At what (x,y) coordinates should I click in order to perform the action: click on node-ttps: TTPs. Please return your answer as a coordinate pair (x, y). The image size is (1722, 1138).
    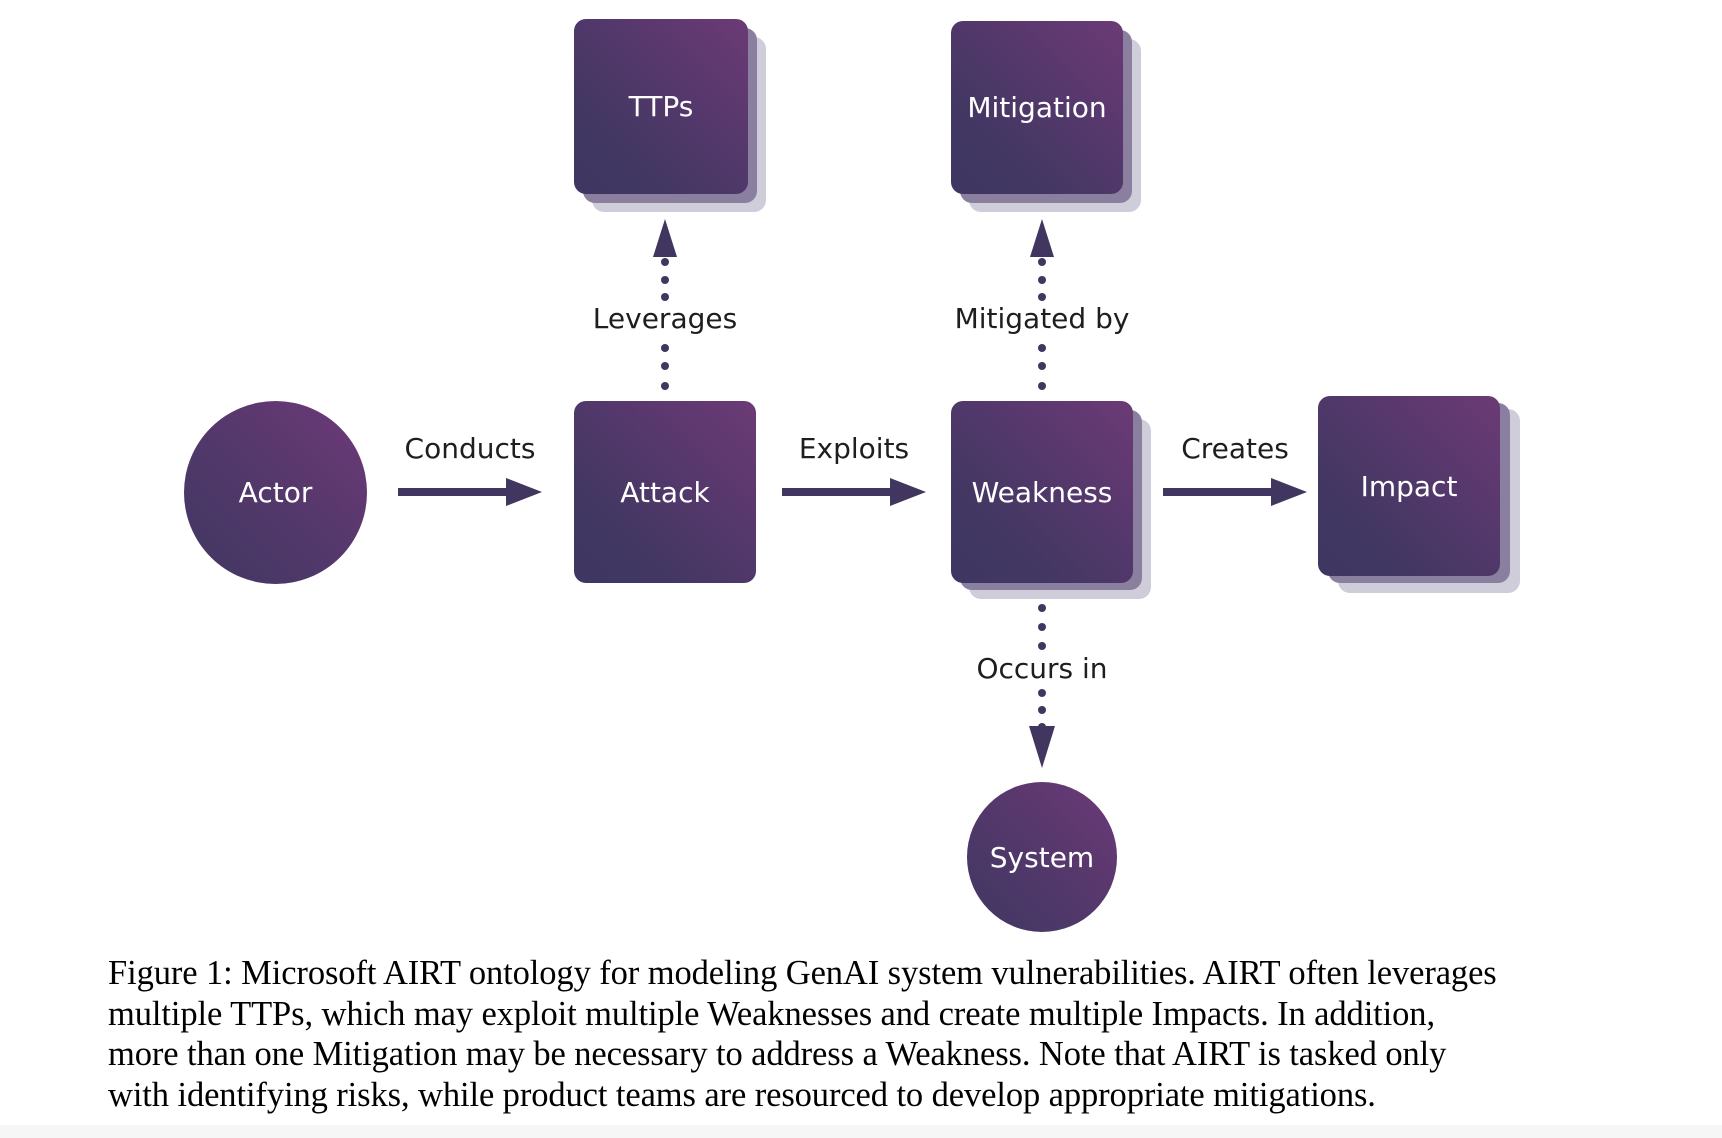
    Looking at the image, I should click on (661, 106).